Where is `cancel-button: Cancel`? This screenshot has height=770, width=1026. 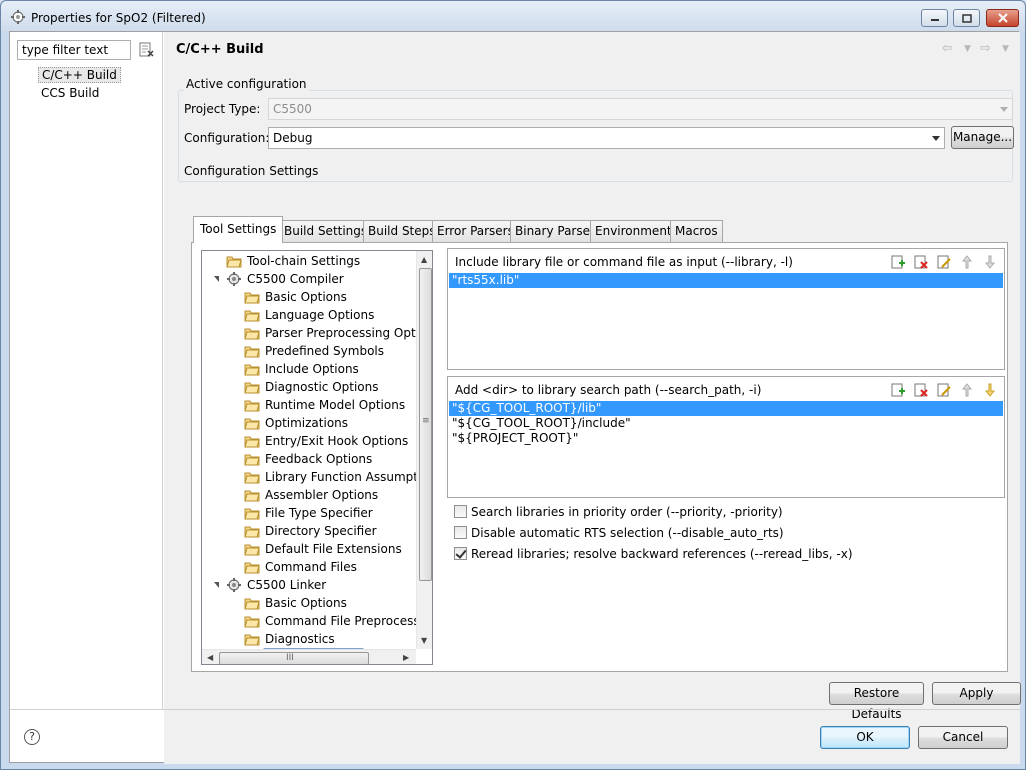 cancel-button: Cancel is located at coordinates (963, 737).